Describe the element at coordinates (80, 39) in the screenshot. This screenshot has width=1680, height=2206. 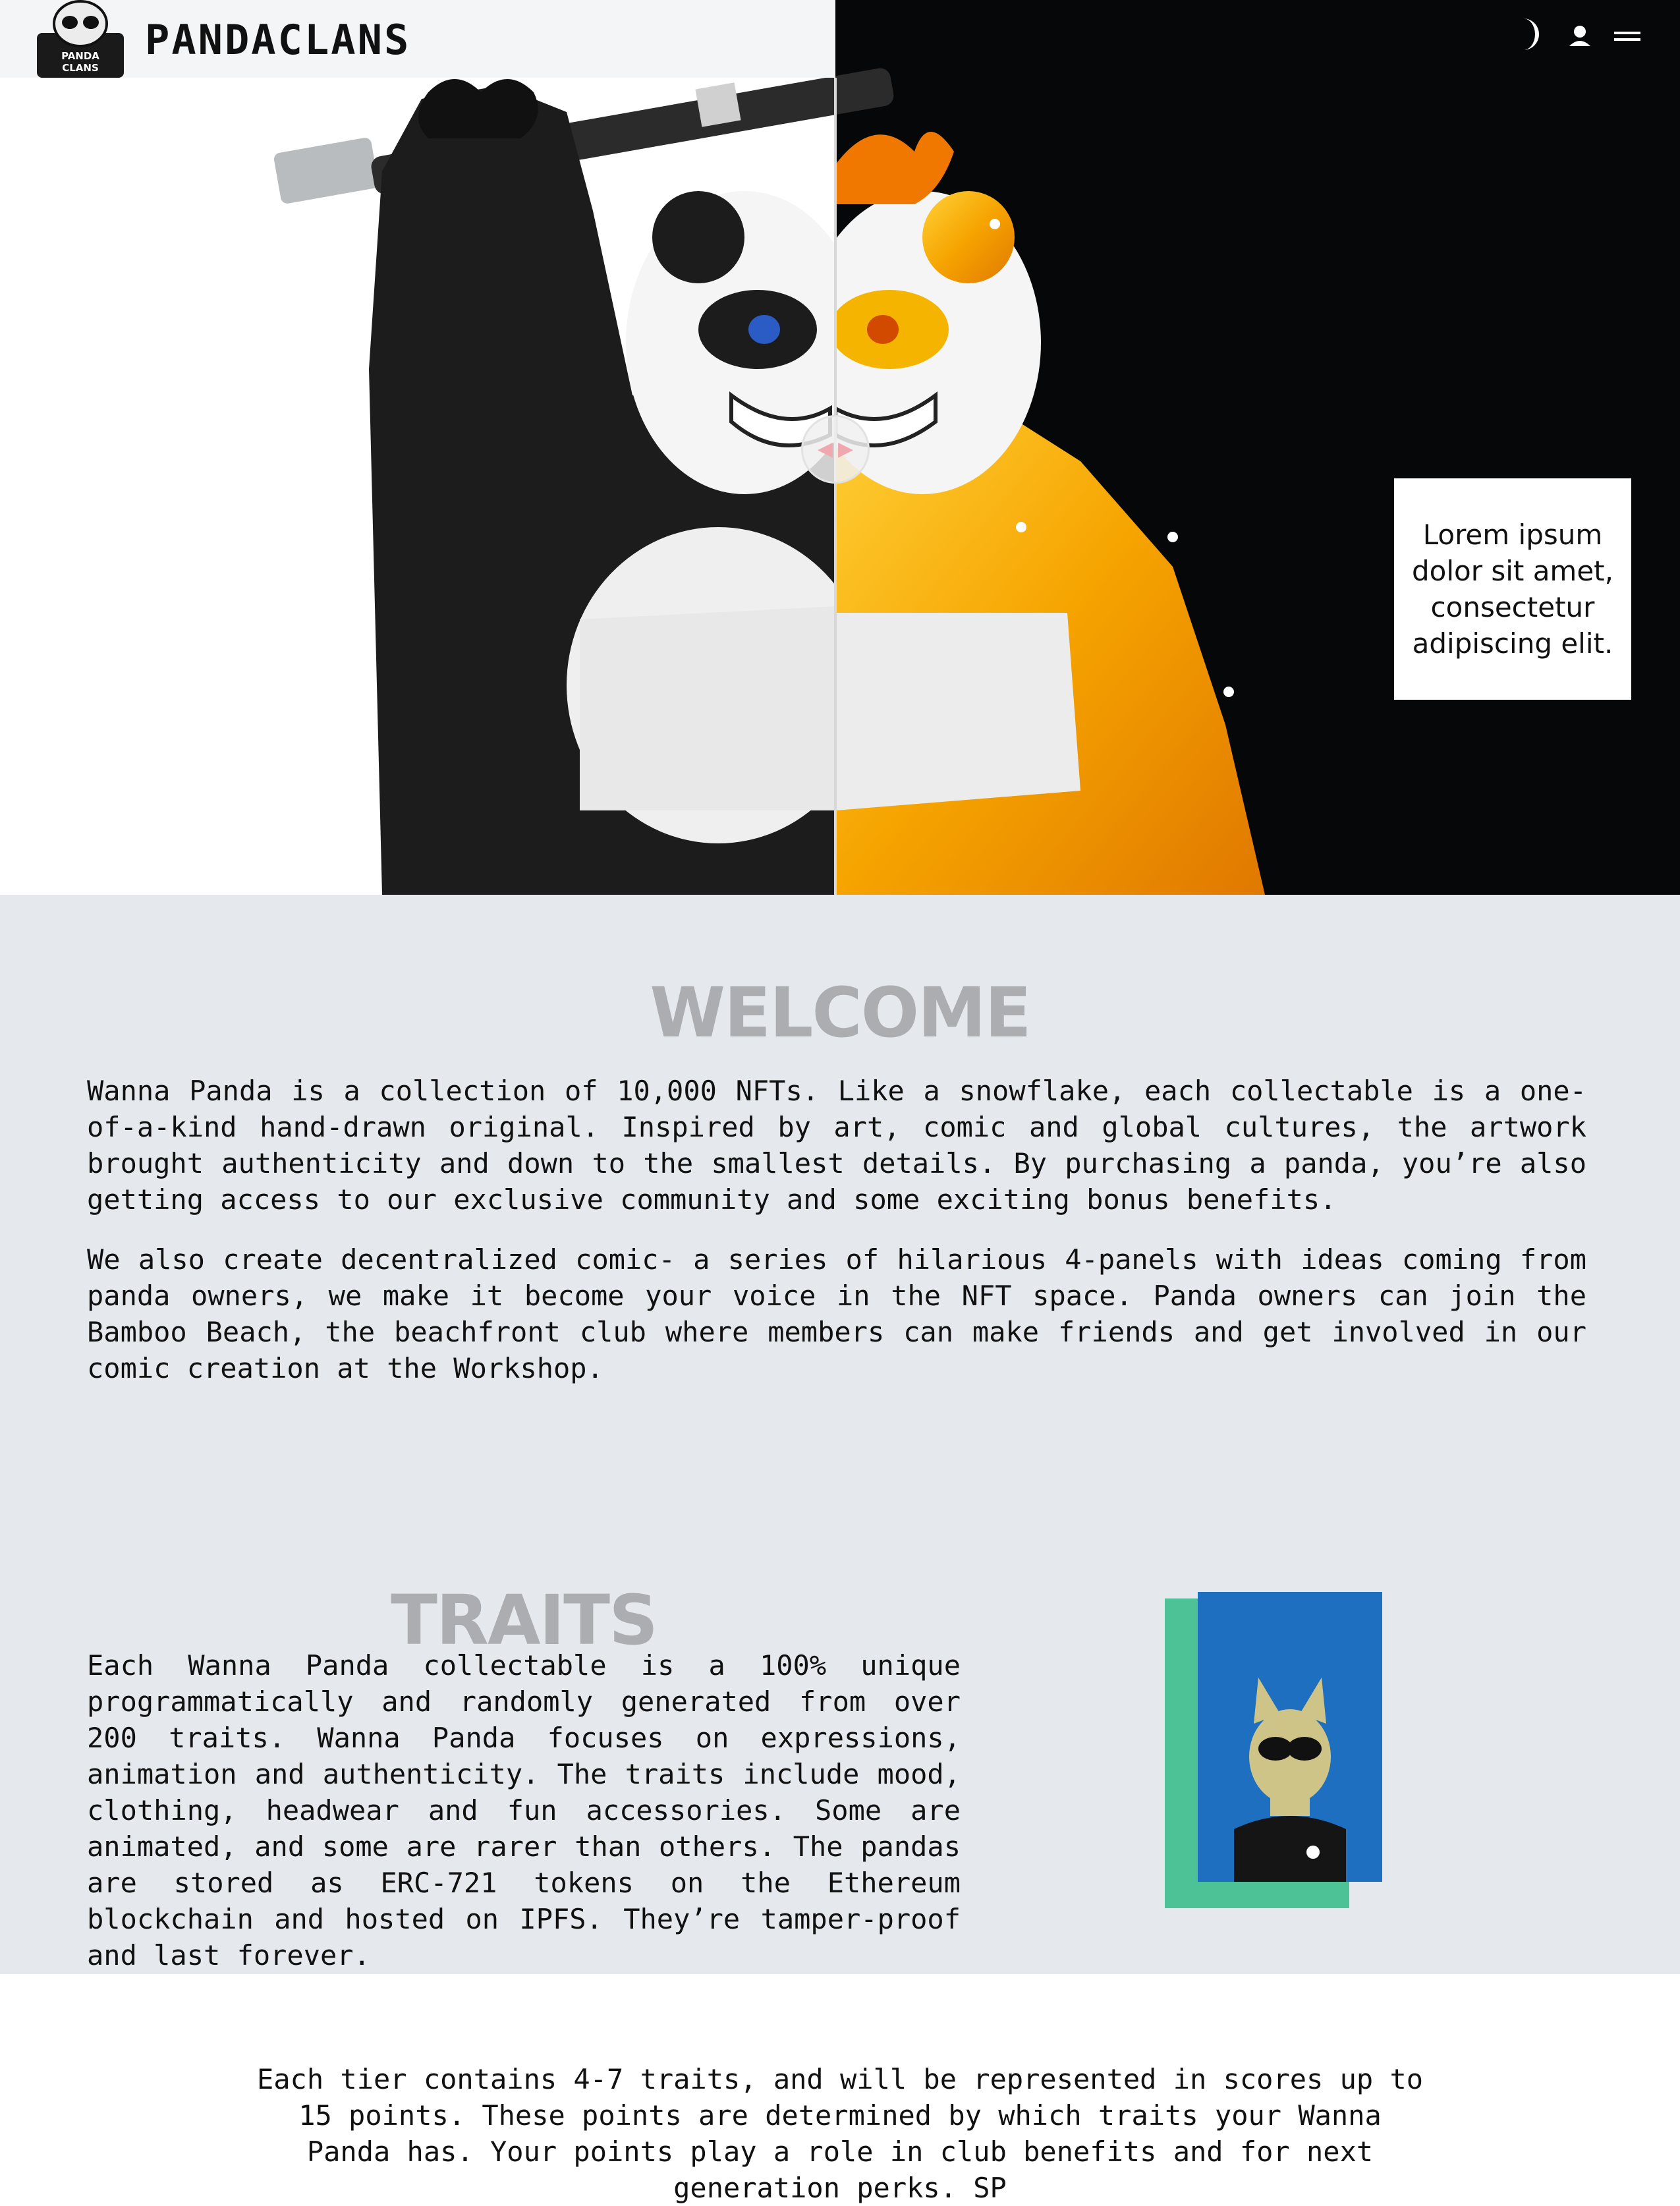
I see `pandaclans-logo: PANDA CLANS` at that location.